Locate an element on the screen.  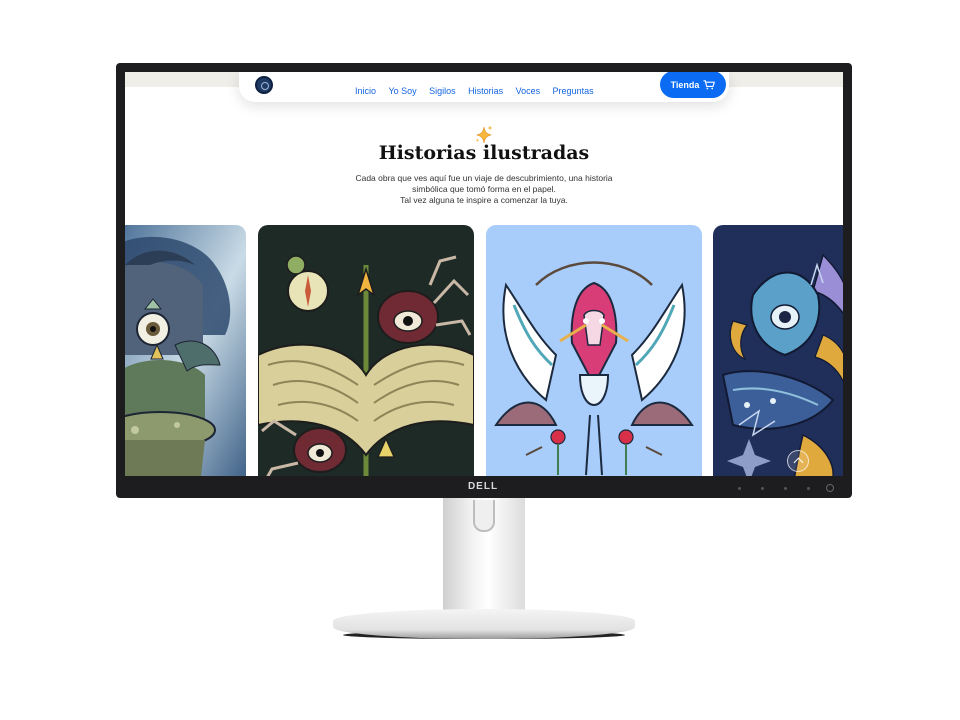
nav-link-preguntas: Preguntas is located at coordinates (573, 91).